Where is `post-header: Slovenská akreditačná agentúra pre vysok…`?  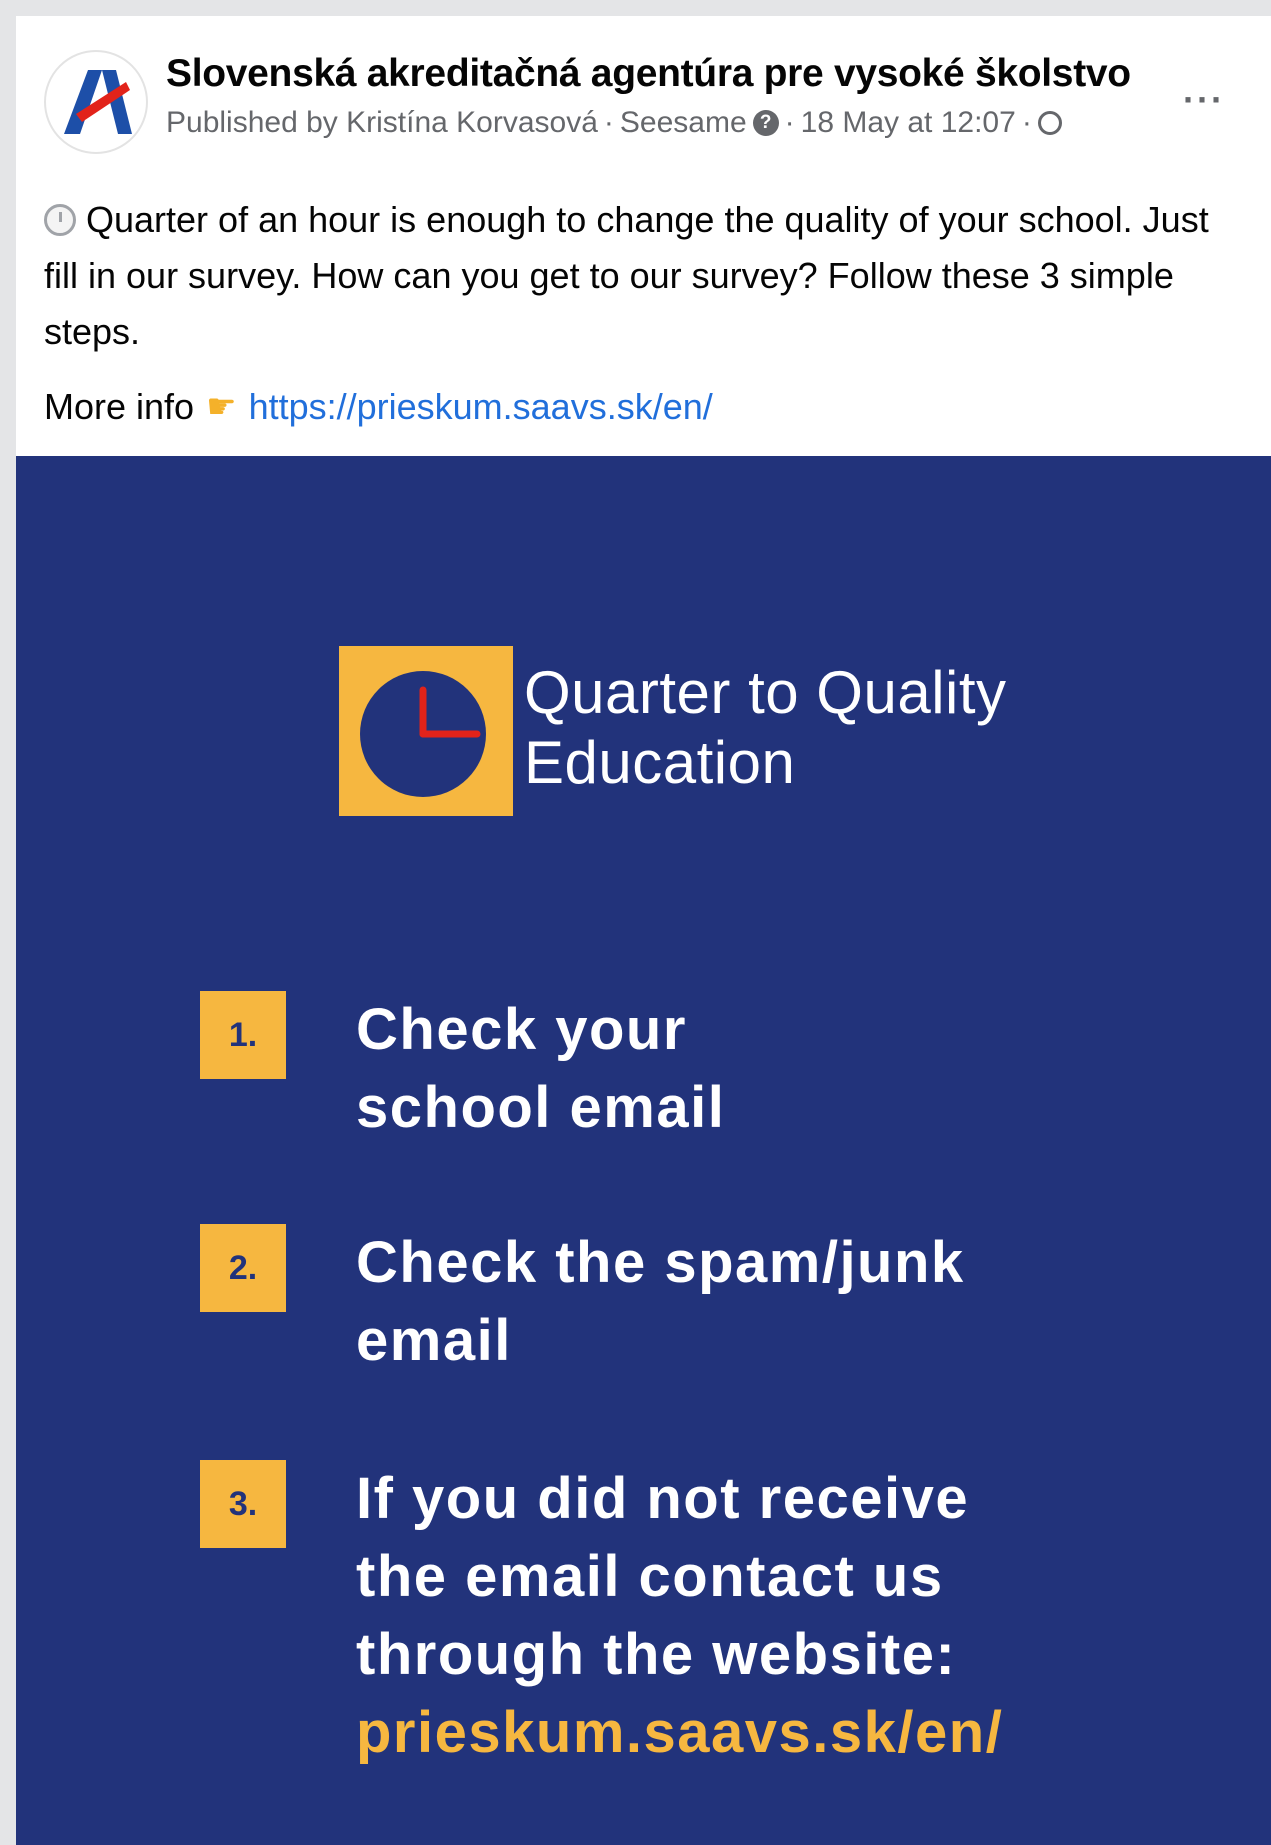
post-header: Slovenská akreditačná agentúra pre vysok… is located at coordinates (643, 91).